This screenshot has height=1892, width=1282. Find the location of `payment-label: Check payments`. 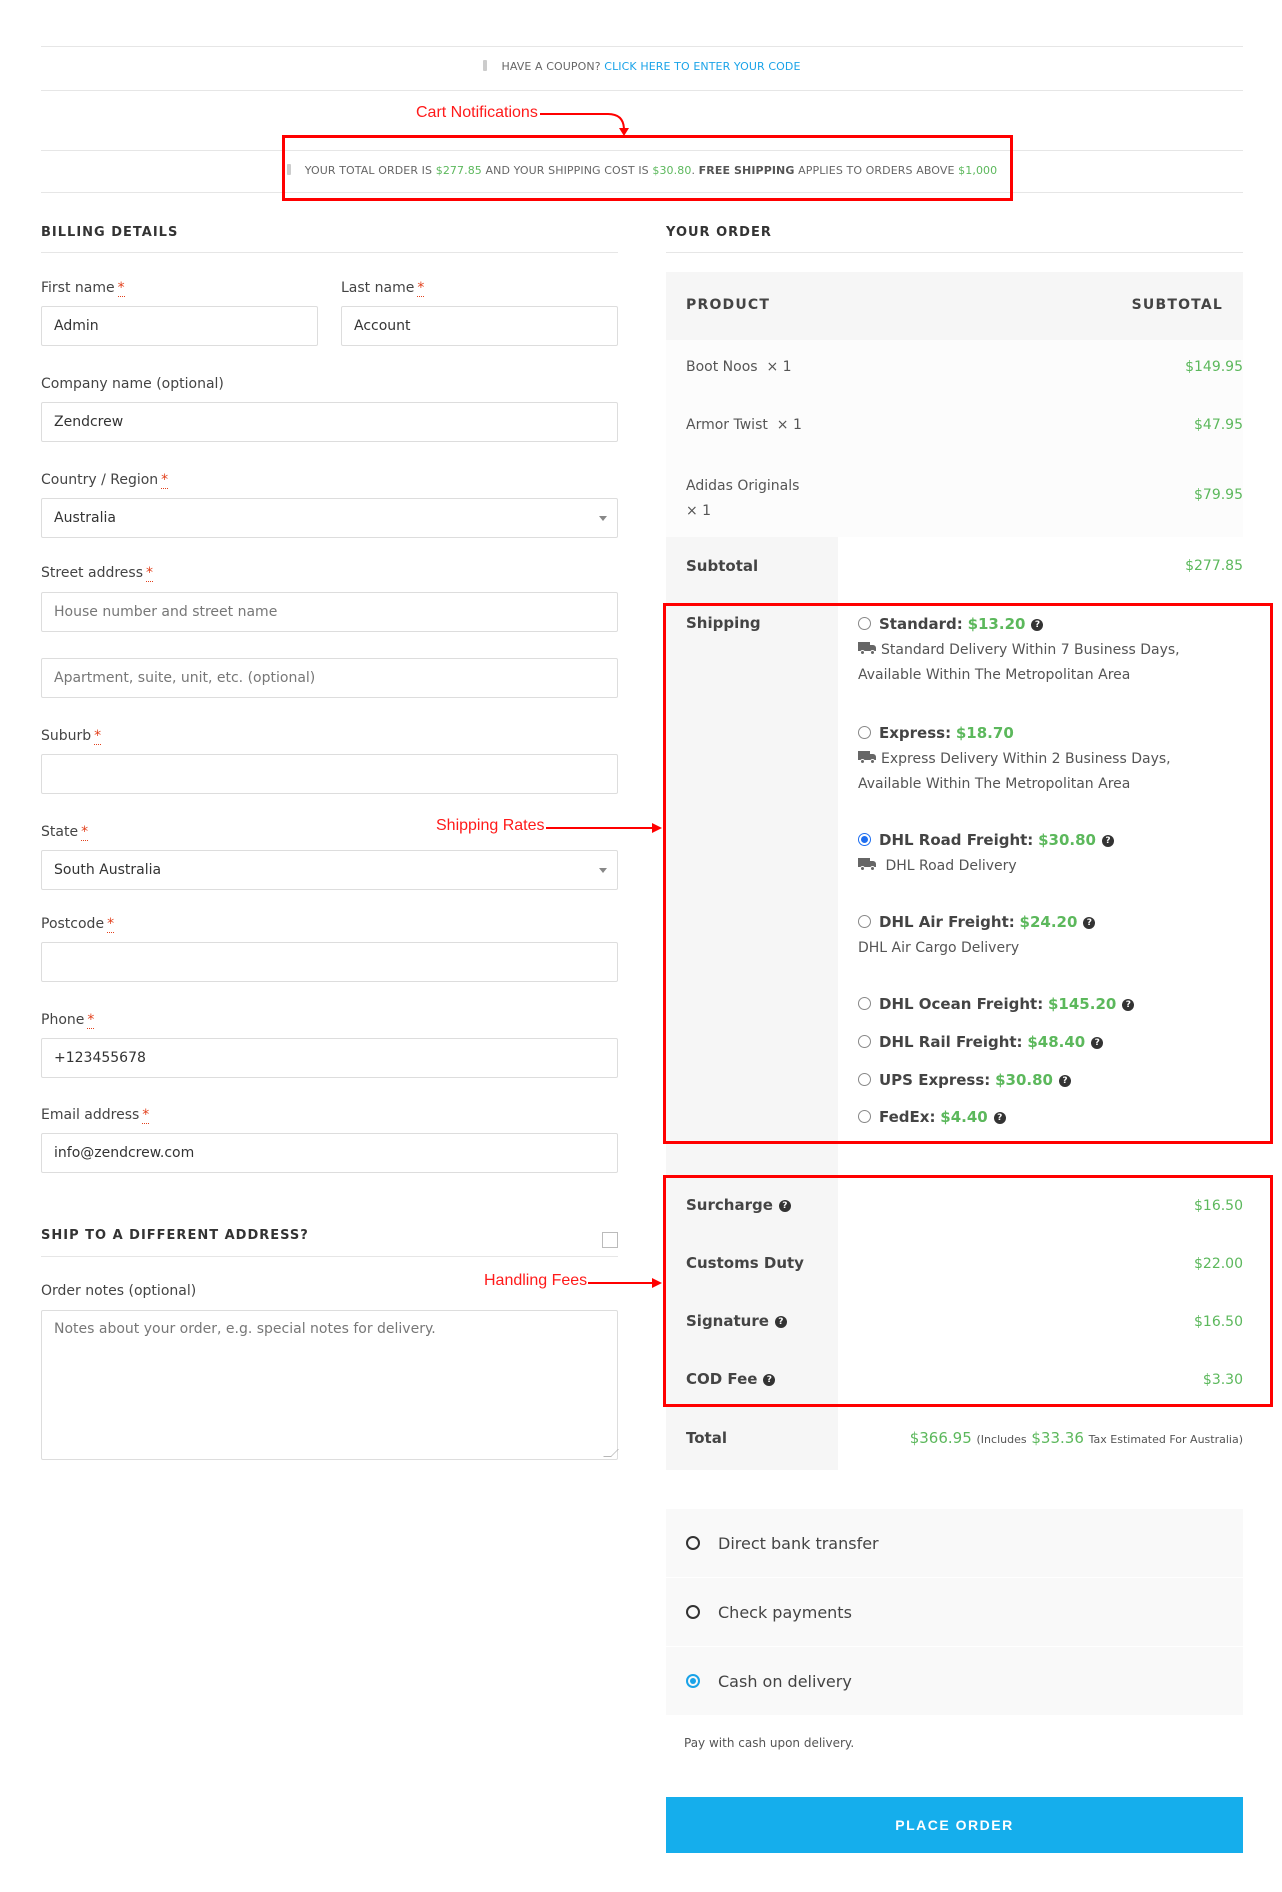

payment-label: Check payments is located at coordinates (785, 1612).